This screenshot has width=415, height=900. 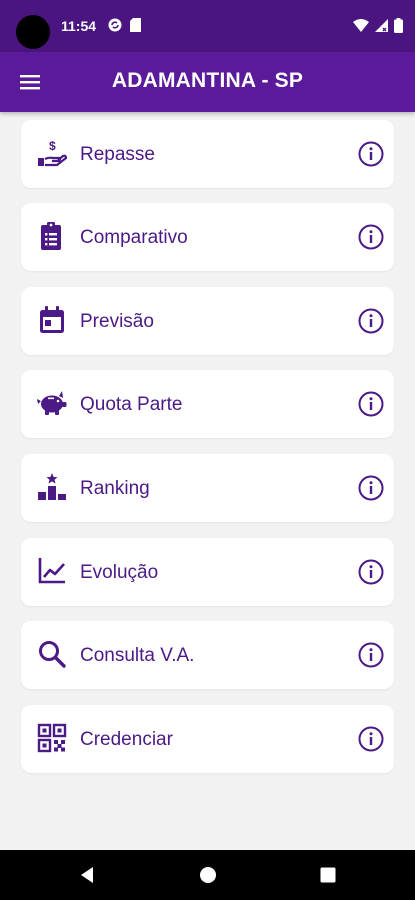 I want to click on system-nav-bar, so click(x=207, y=875).